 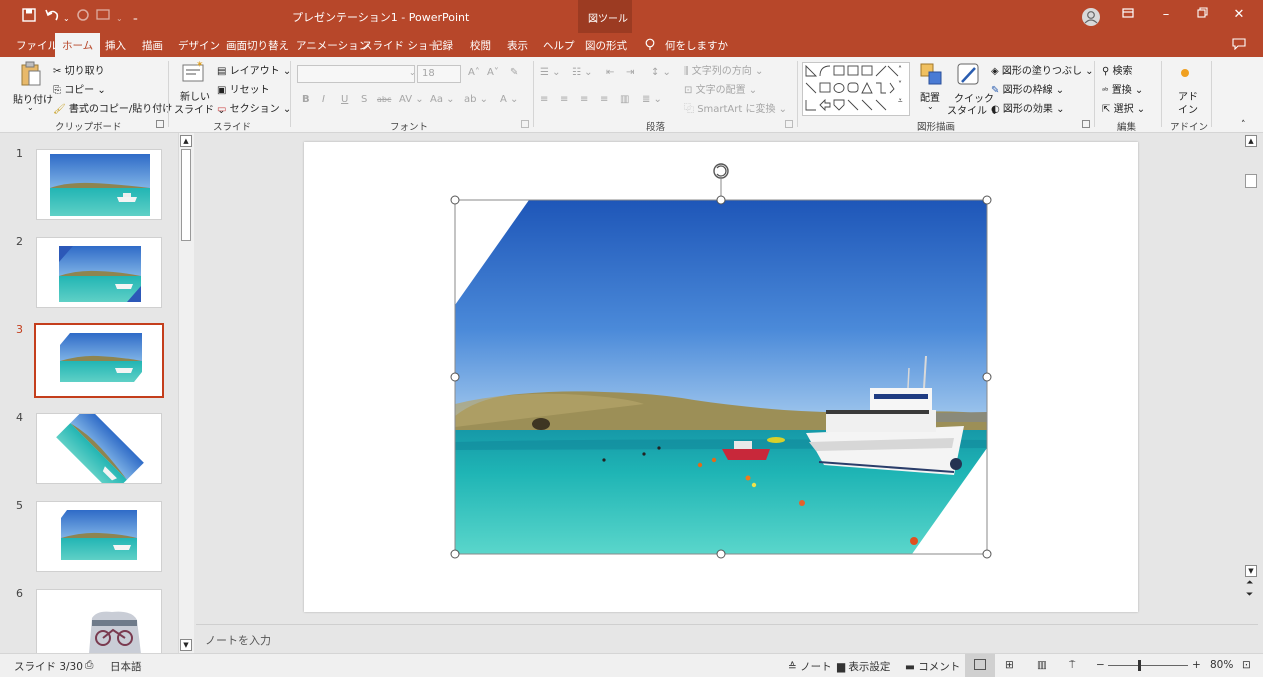 I want to click on reading-view-icon: ▥, so click(x=1042, y=665).